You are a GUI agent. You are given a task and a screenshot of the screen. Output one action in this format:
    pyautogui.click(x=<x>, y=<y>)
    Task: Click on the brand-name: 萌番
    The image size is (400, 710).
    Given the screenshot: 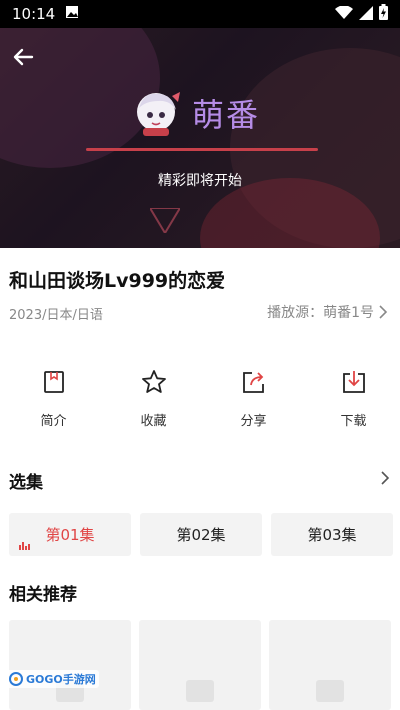 What is the action you would take?
    pyautogui.click(x=226, y=115)
    